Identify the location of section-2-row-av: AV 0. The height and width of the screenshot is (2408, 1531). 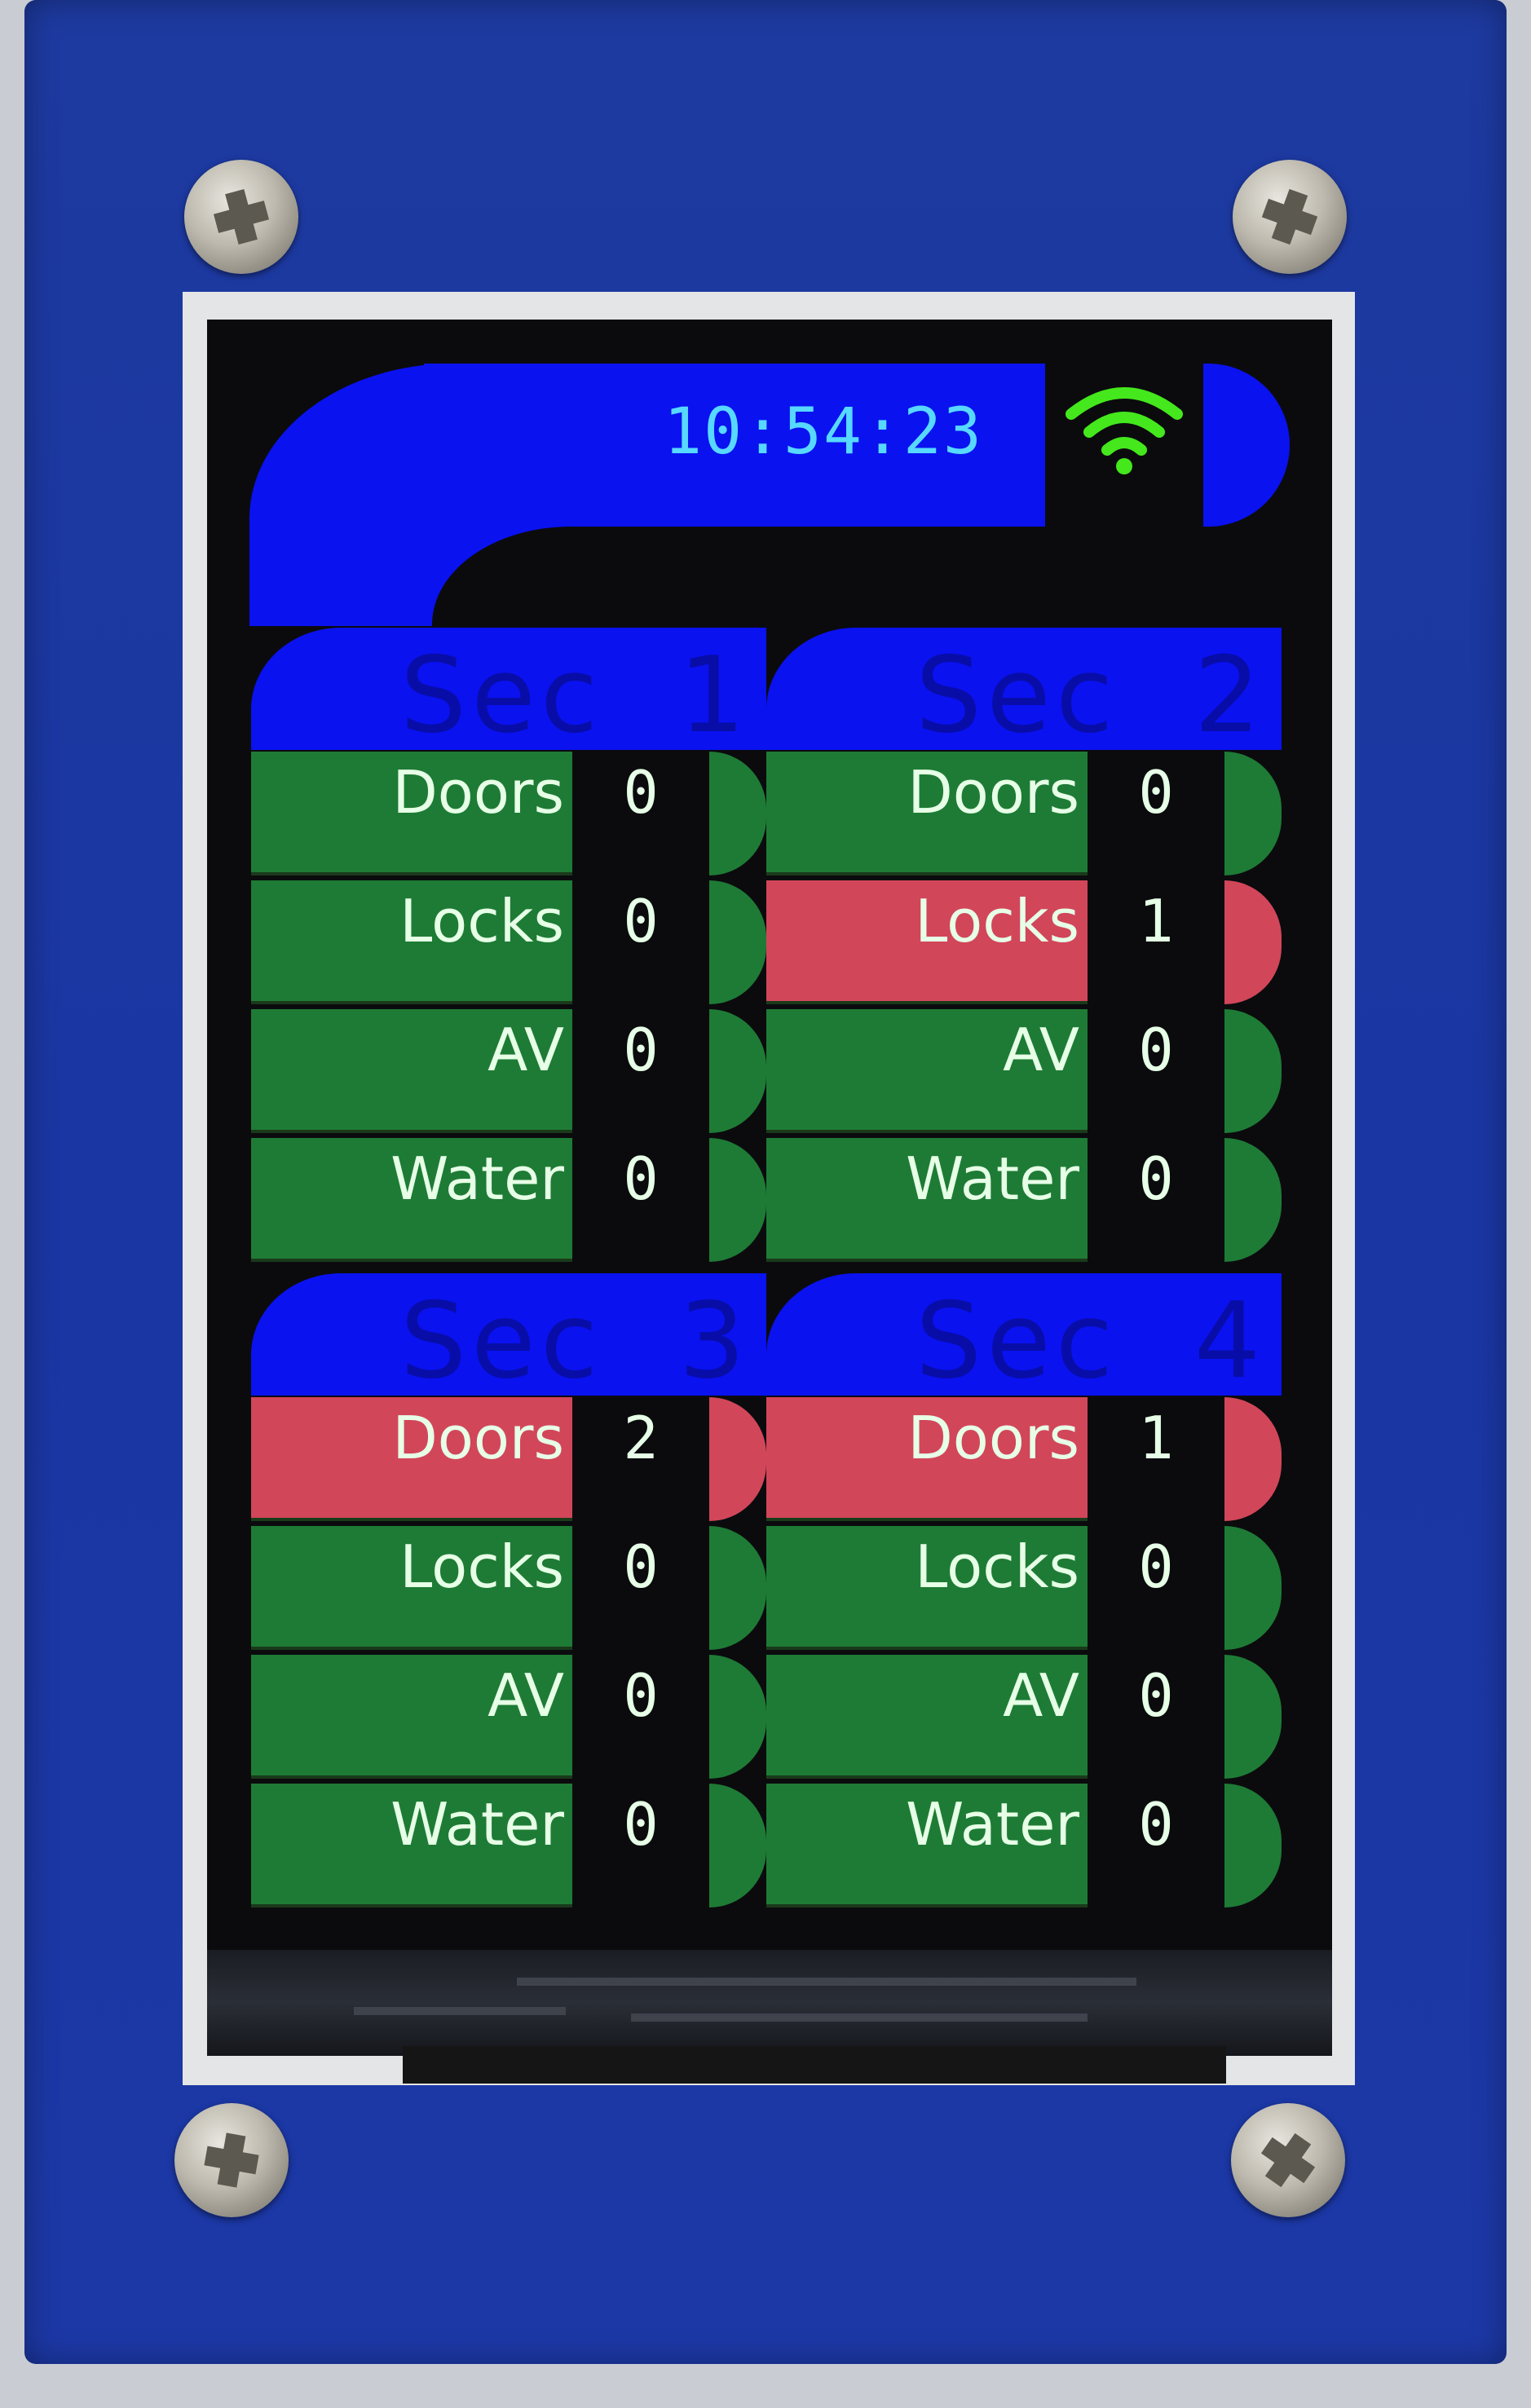
(1024, 1071).